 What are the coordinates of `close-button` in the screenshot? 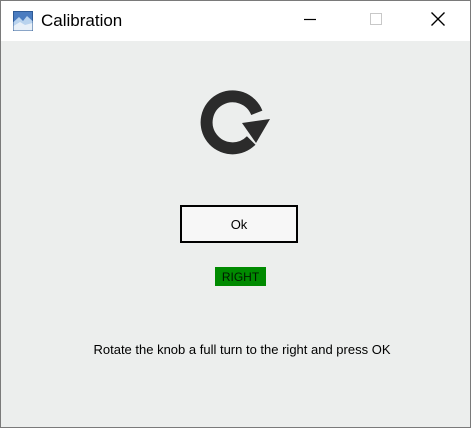 It's located at (438, 21).